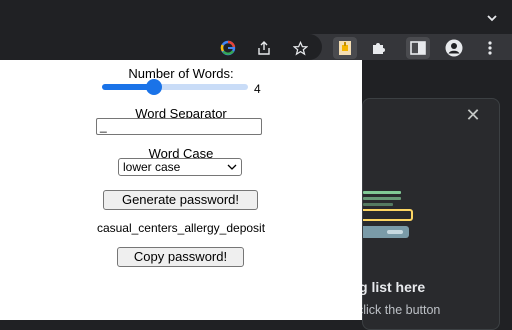  What do you see at coordinates (180, 200) in the screenshot?
I see `generate-password-button: Generate password!` at bounding box center [180, 200].